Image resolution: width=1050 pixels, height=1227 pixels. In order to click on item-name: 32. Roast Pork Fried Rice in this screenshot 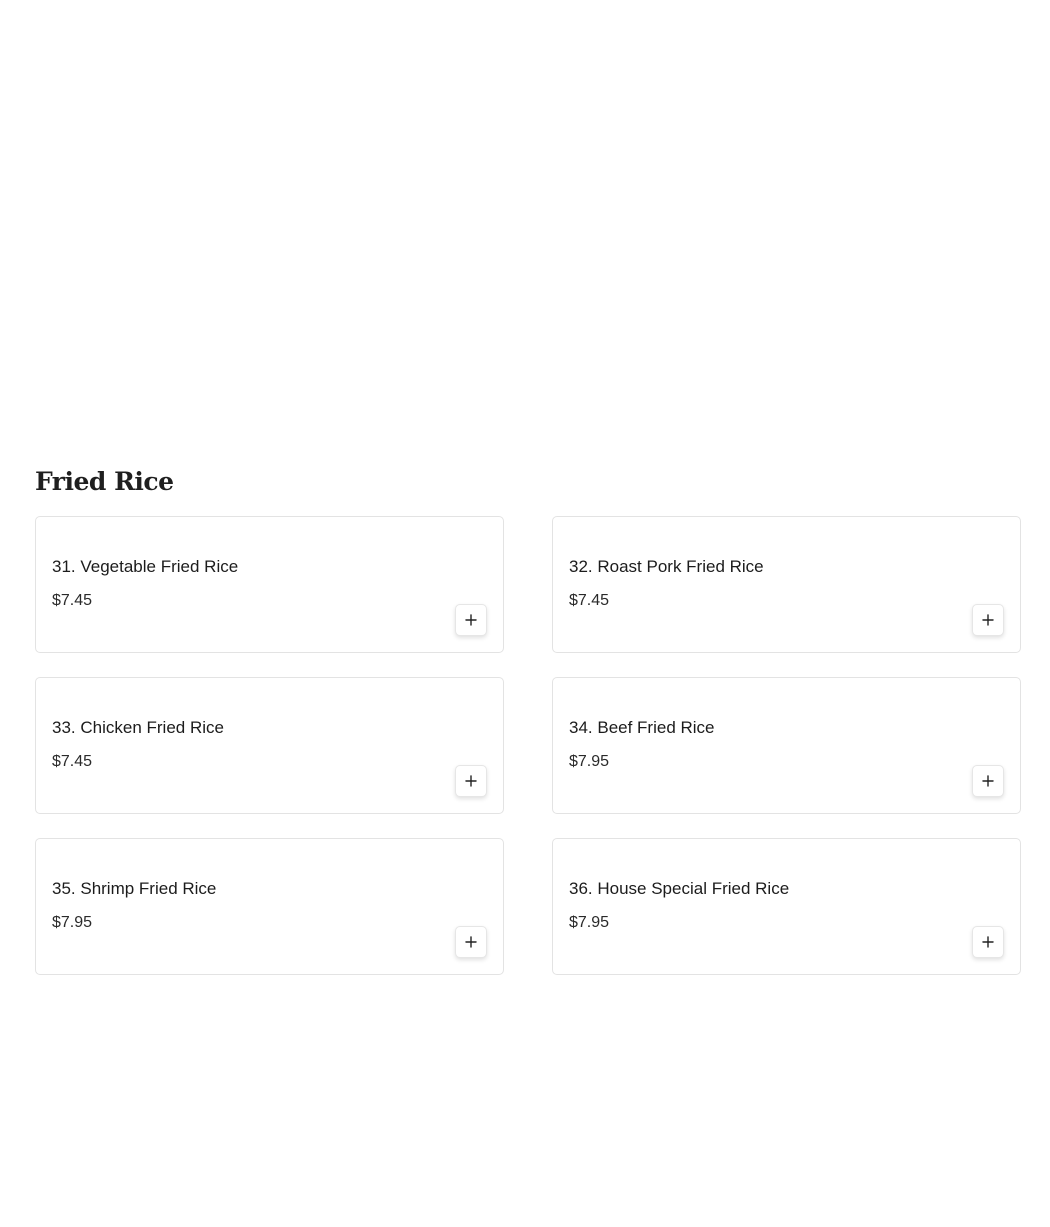, I will do `click(666, 566)`.